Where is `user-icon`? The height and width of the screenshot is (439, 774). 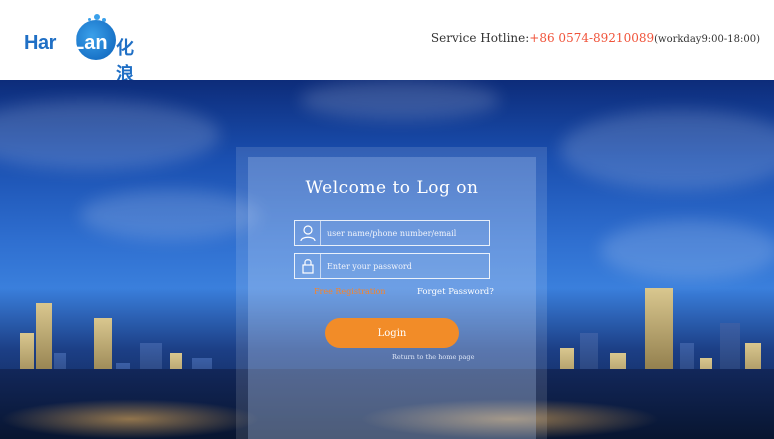
user-icon is located at coordinates (308, 233).